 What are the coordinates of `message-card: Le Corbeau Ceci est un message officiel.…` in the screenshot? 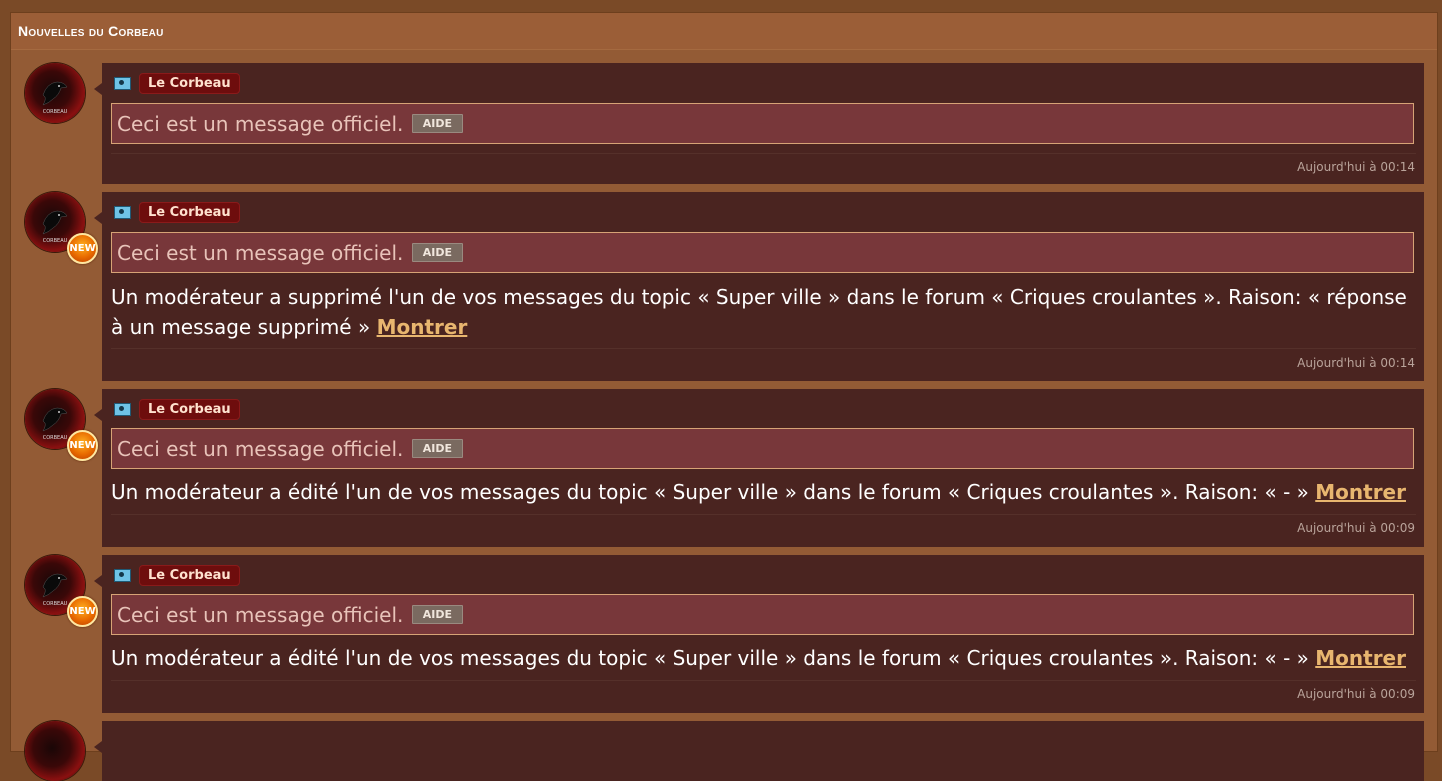 It's located at (759, 123).